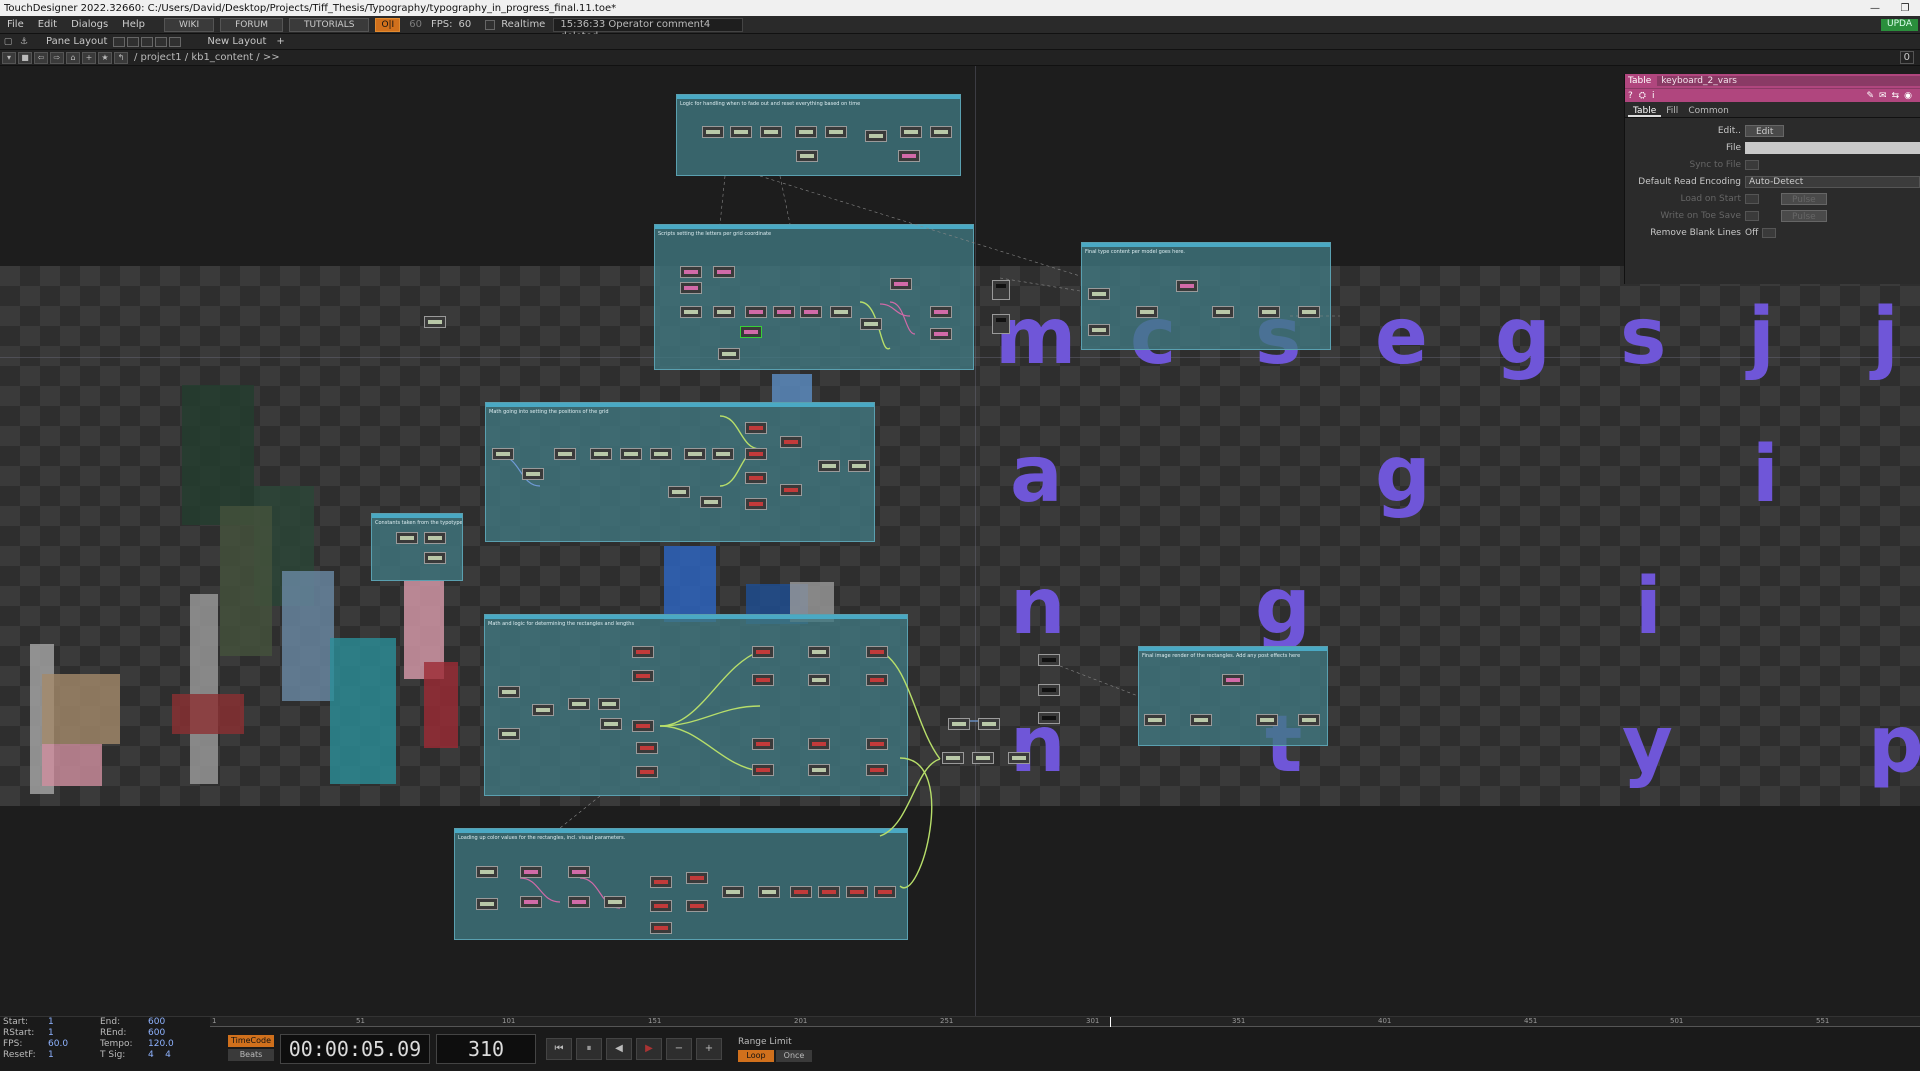 The width and height of the screenshot is (1920, 1071). What do you see at coordinates (156, 1033) in the screenshot?
I see `rend-value: 600` at bounding box center [156, 1033].